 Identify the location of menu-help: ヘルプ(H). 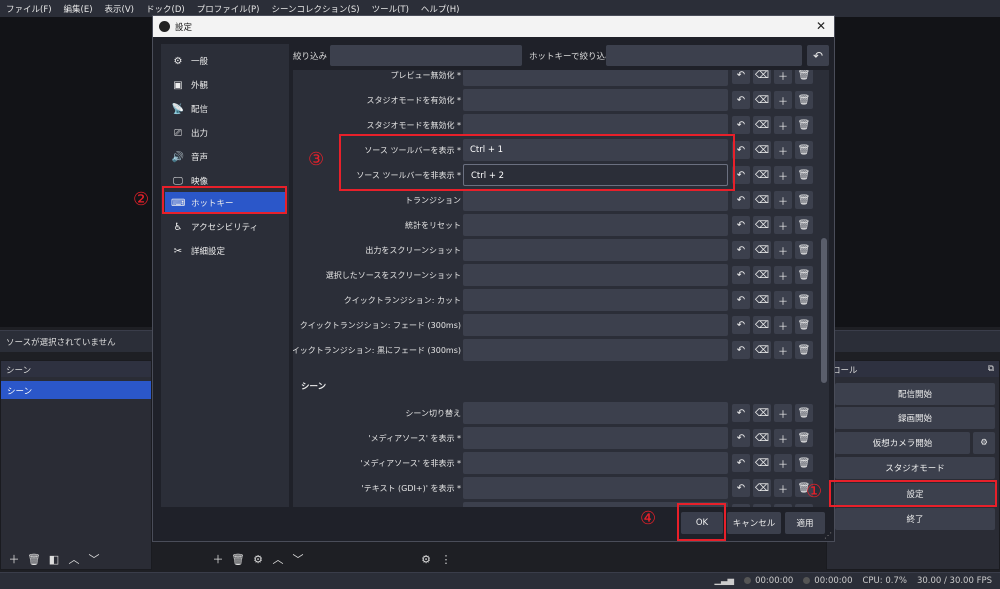
(440, 9).